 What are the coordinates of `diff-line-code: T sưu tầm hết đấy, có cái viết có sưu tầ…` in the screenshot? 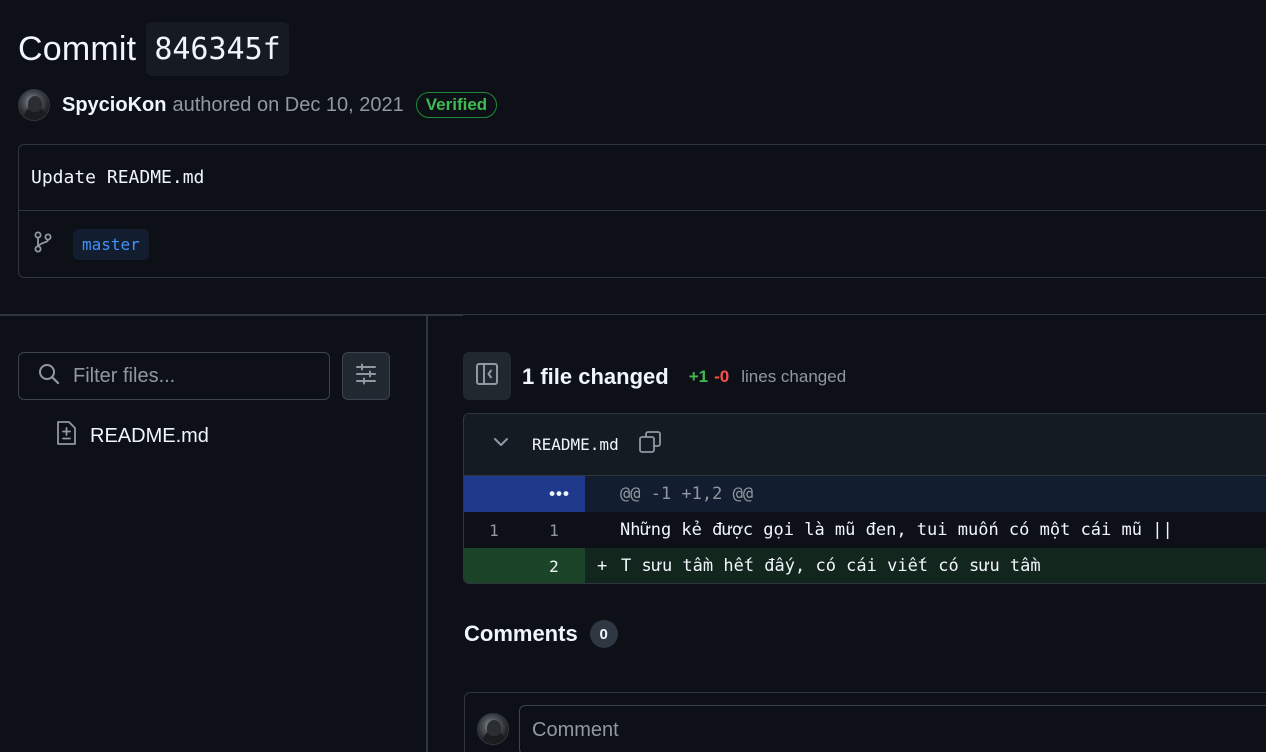 It's located at (831, 566).